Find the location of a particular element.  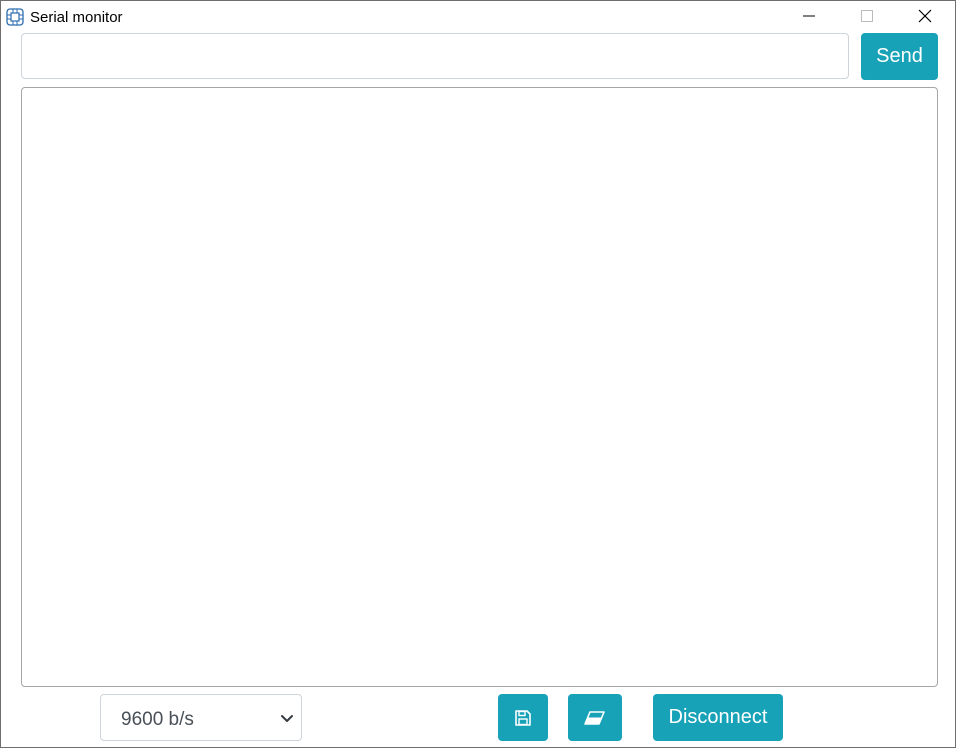

save-button is located at coordinates (523, 717).